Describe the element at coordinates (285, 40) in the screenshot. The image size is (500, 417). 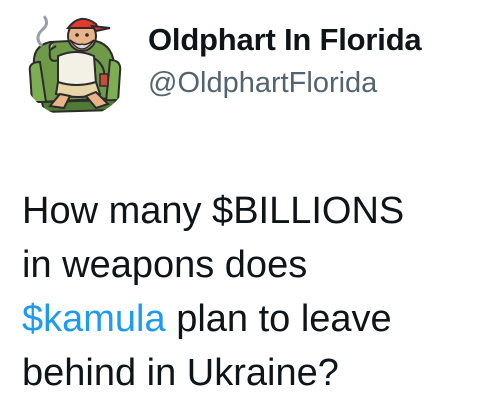
I see `display-name: Oldphart In Florida` at that location.